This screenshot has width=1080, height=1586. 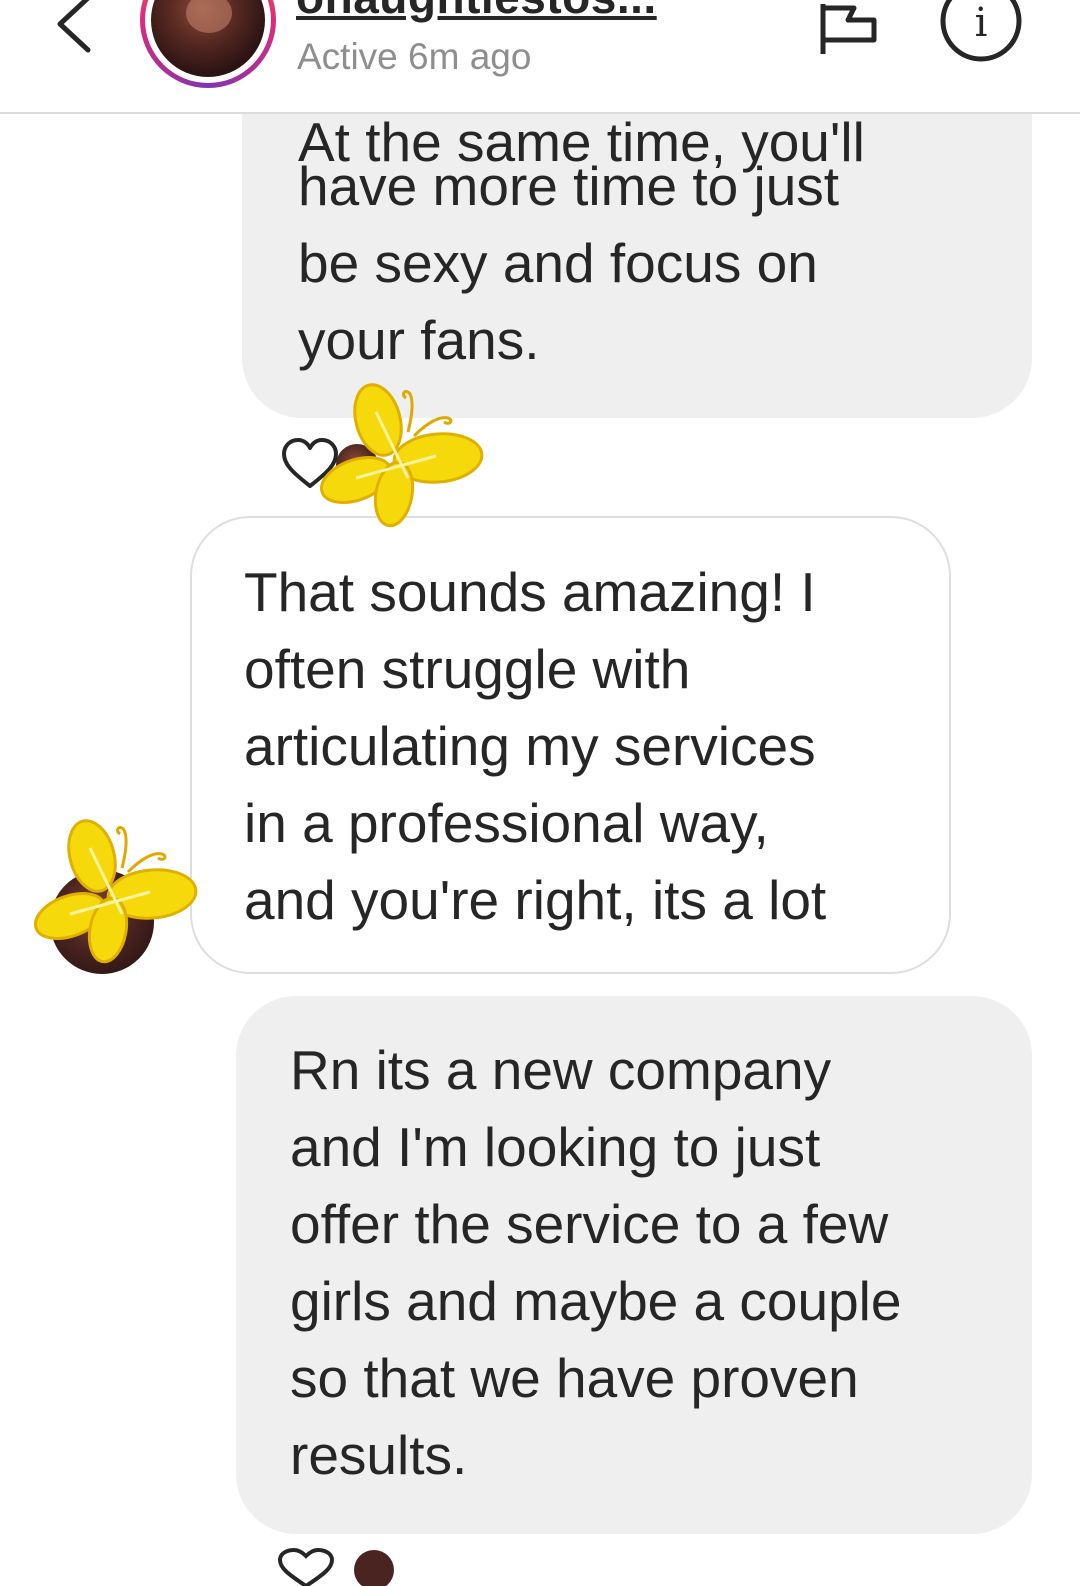 I want to click on info-icon: i, so click(x=981, y=31).